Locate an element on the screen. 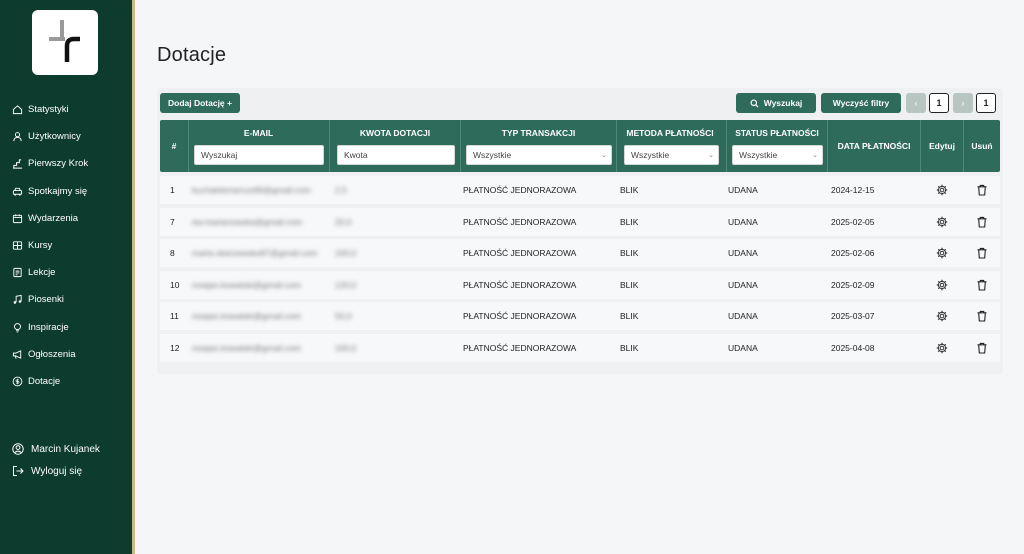 This screenshot has height=554, width=1024. method-filter-select: Wszystkie ⌄ is located at coordinates (671, 155).